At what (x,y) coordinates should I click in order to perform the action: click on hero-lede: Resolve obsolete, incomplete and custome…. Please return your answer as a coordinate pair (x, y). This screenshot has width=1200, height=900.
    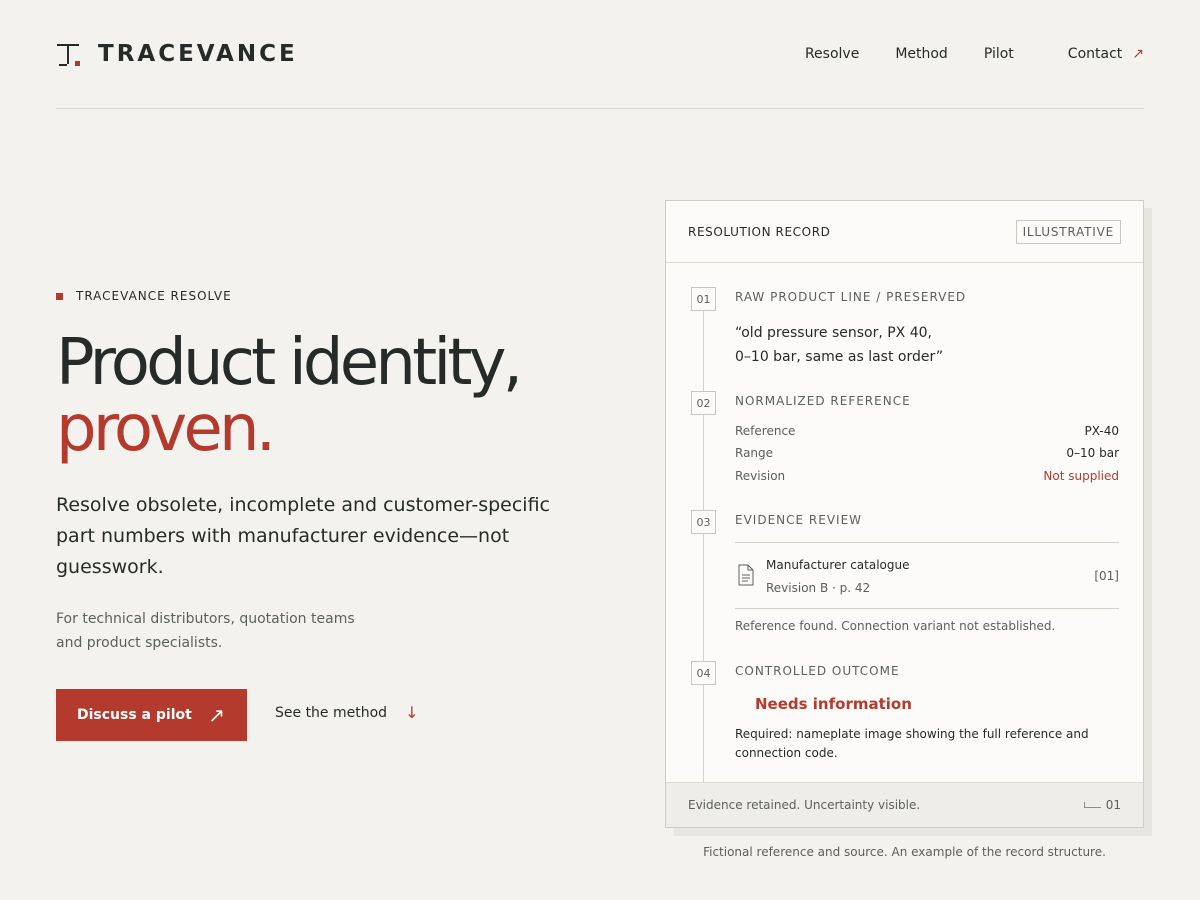
    Looking at the image, I should click on (303, 536).